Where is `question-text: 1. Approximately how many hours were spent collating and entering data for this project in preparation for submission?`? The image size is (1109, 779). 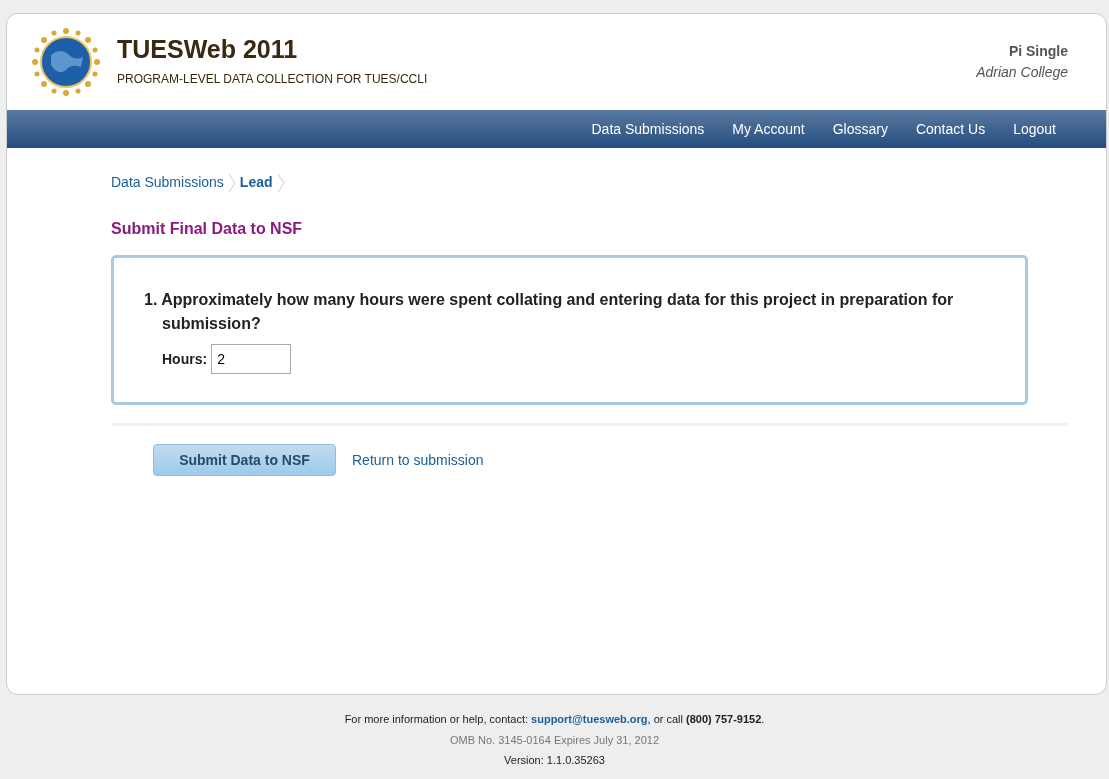
question-text: 1. Approximately how many hours were spent collating and entering data for this project in preparation for submission? is located at coordinates (549, 312).